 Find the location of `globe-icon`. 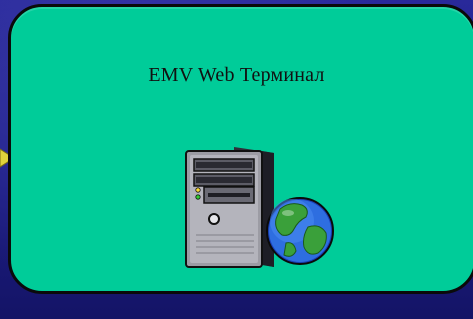

globe-icon is located at coordinates (300, 231).